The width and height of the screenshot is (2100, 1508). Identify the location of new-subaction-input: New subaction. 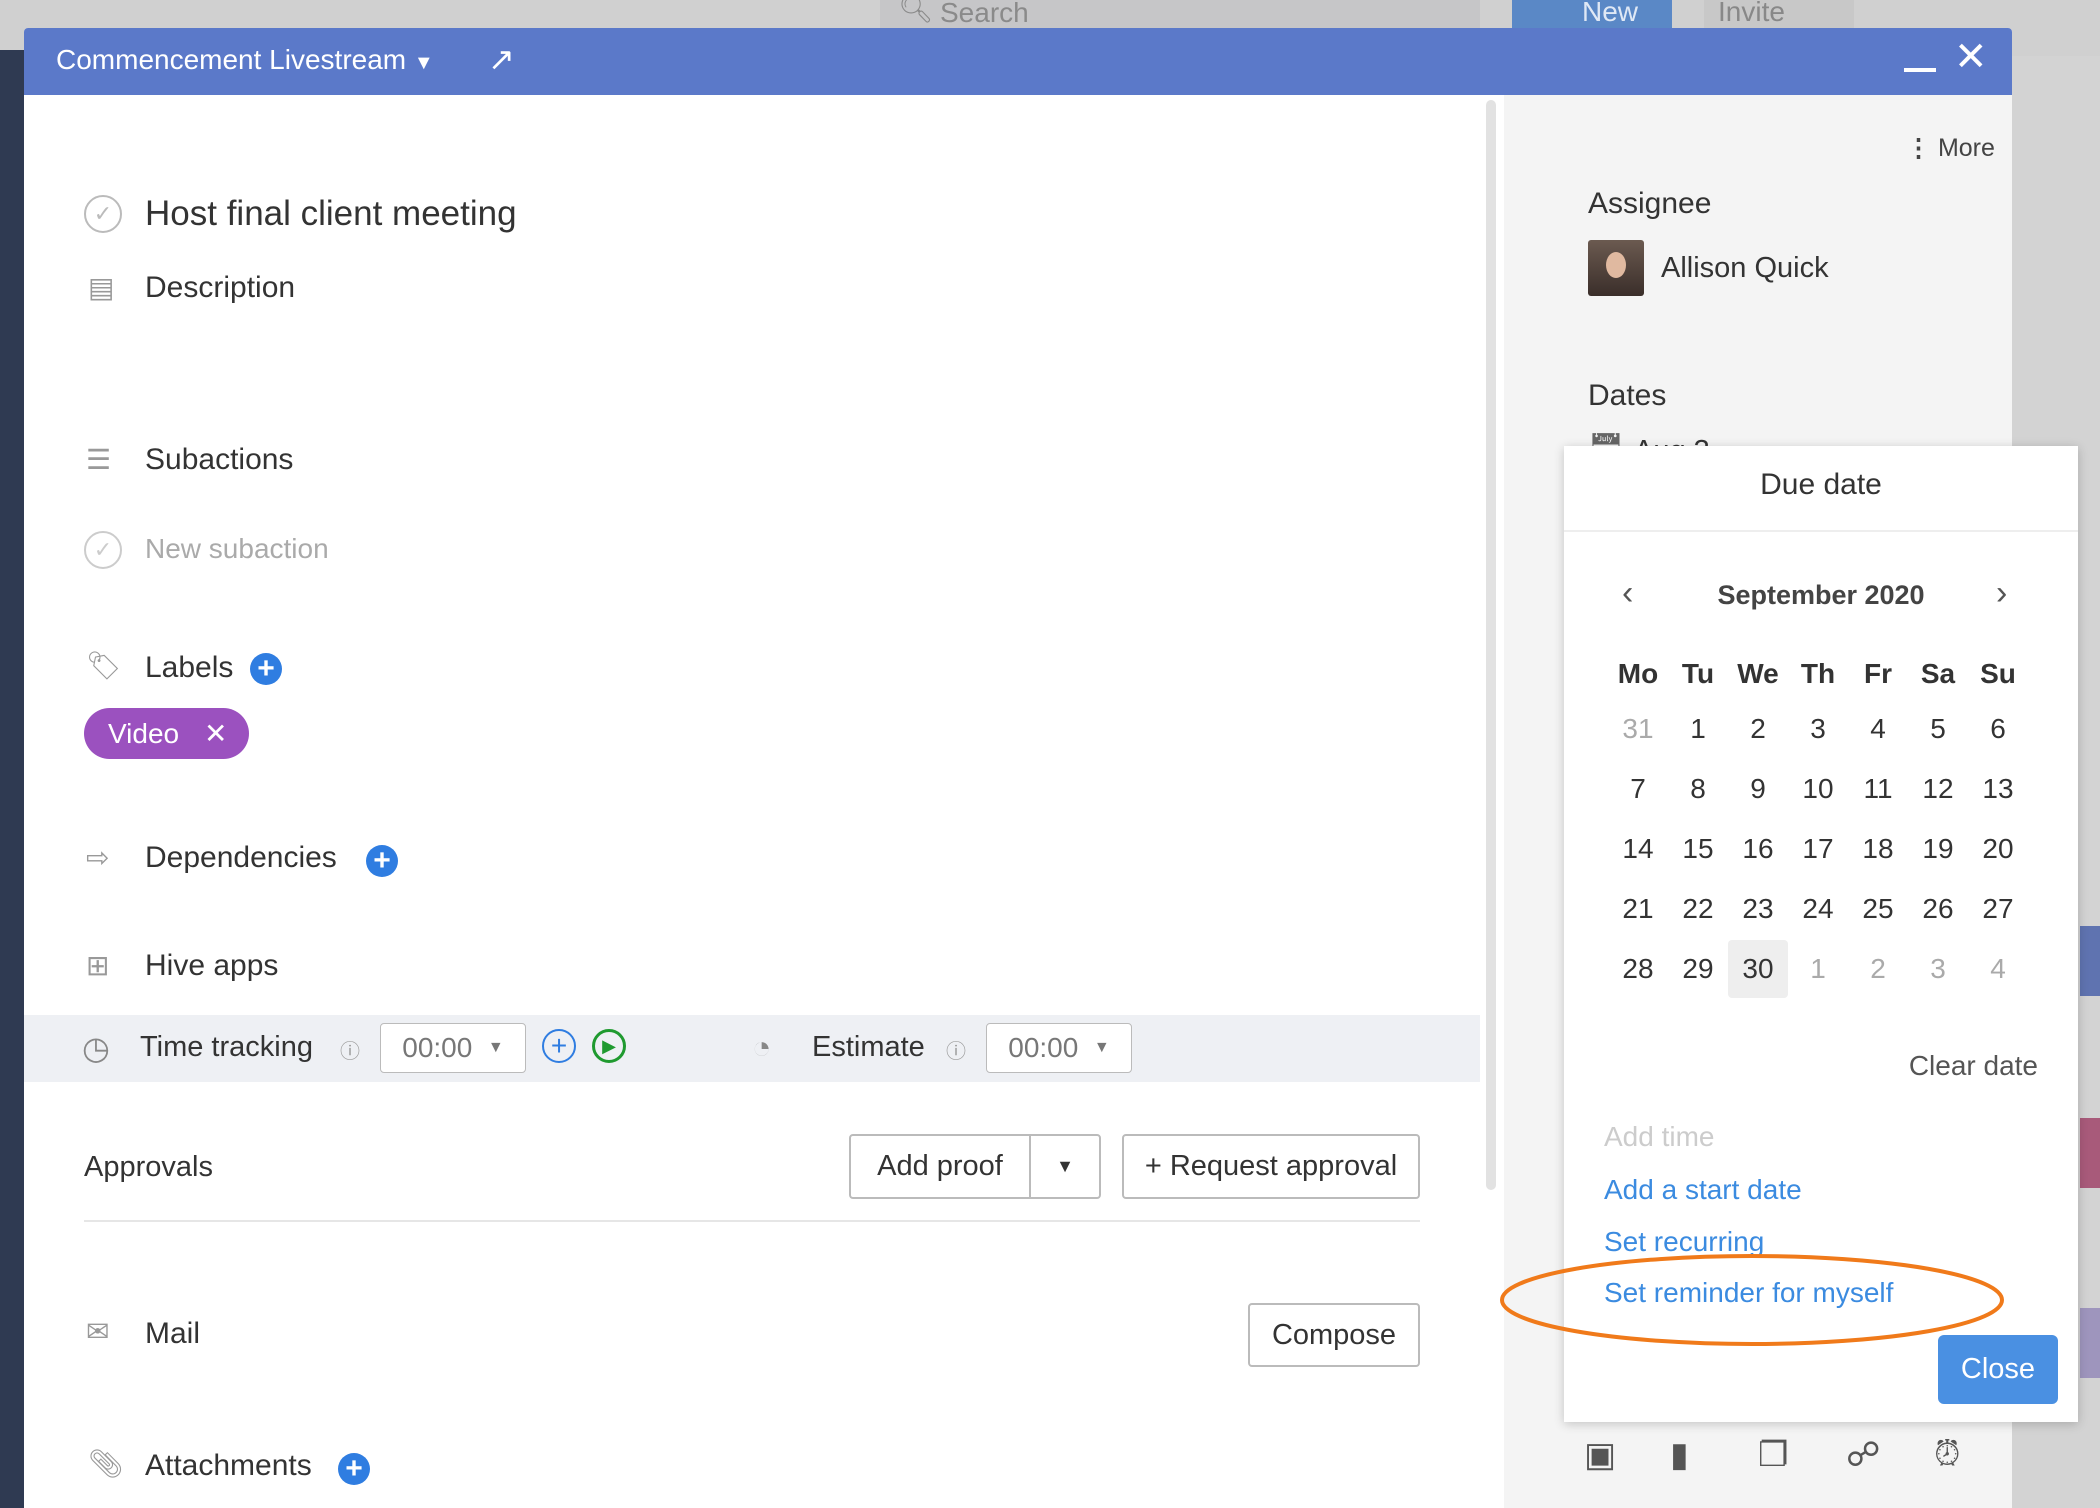
(237, 549).